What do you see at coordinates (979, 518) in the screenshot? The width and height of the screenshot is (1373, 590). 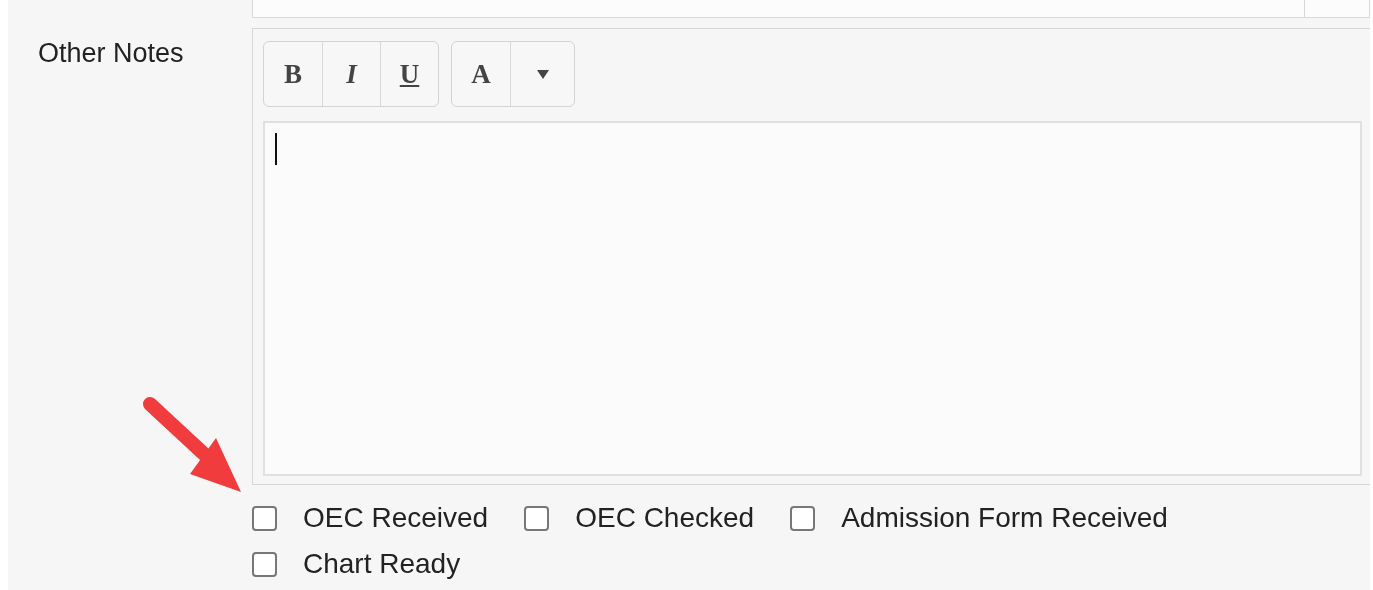 I see `checkbox-label: Admission Form Received` at bounding box center [979, 518].